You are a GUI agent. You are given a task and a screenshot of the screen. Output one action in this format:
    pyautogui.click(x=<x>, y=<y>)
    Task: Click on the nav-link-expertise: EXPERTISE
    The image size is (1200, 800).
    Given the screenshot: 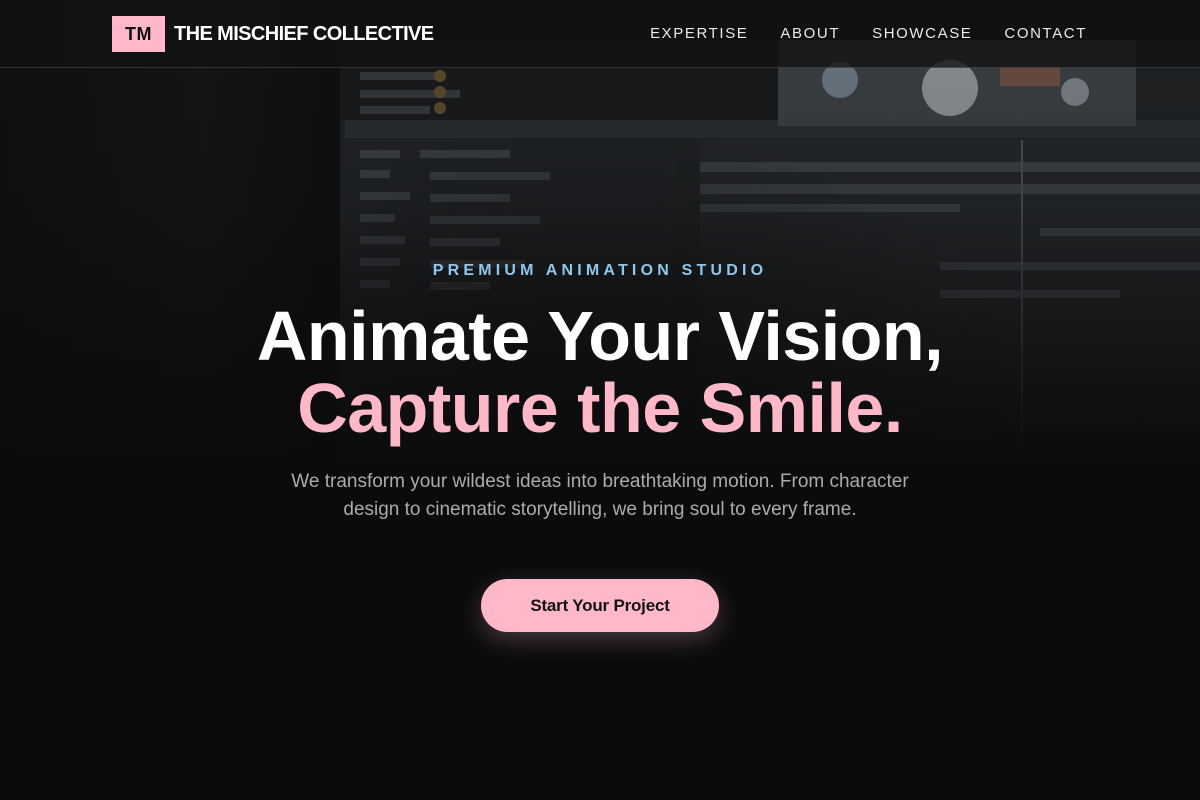 What is the action you would take?
    pyautogui.click(x=699, y=34)
    